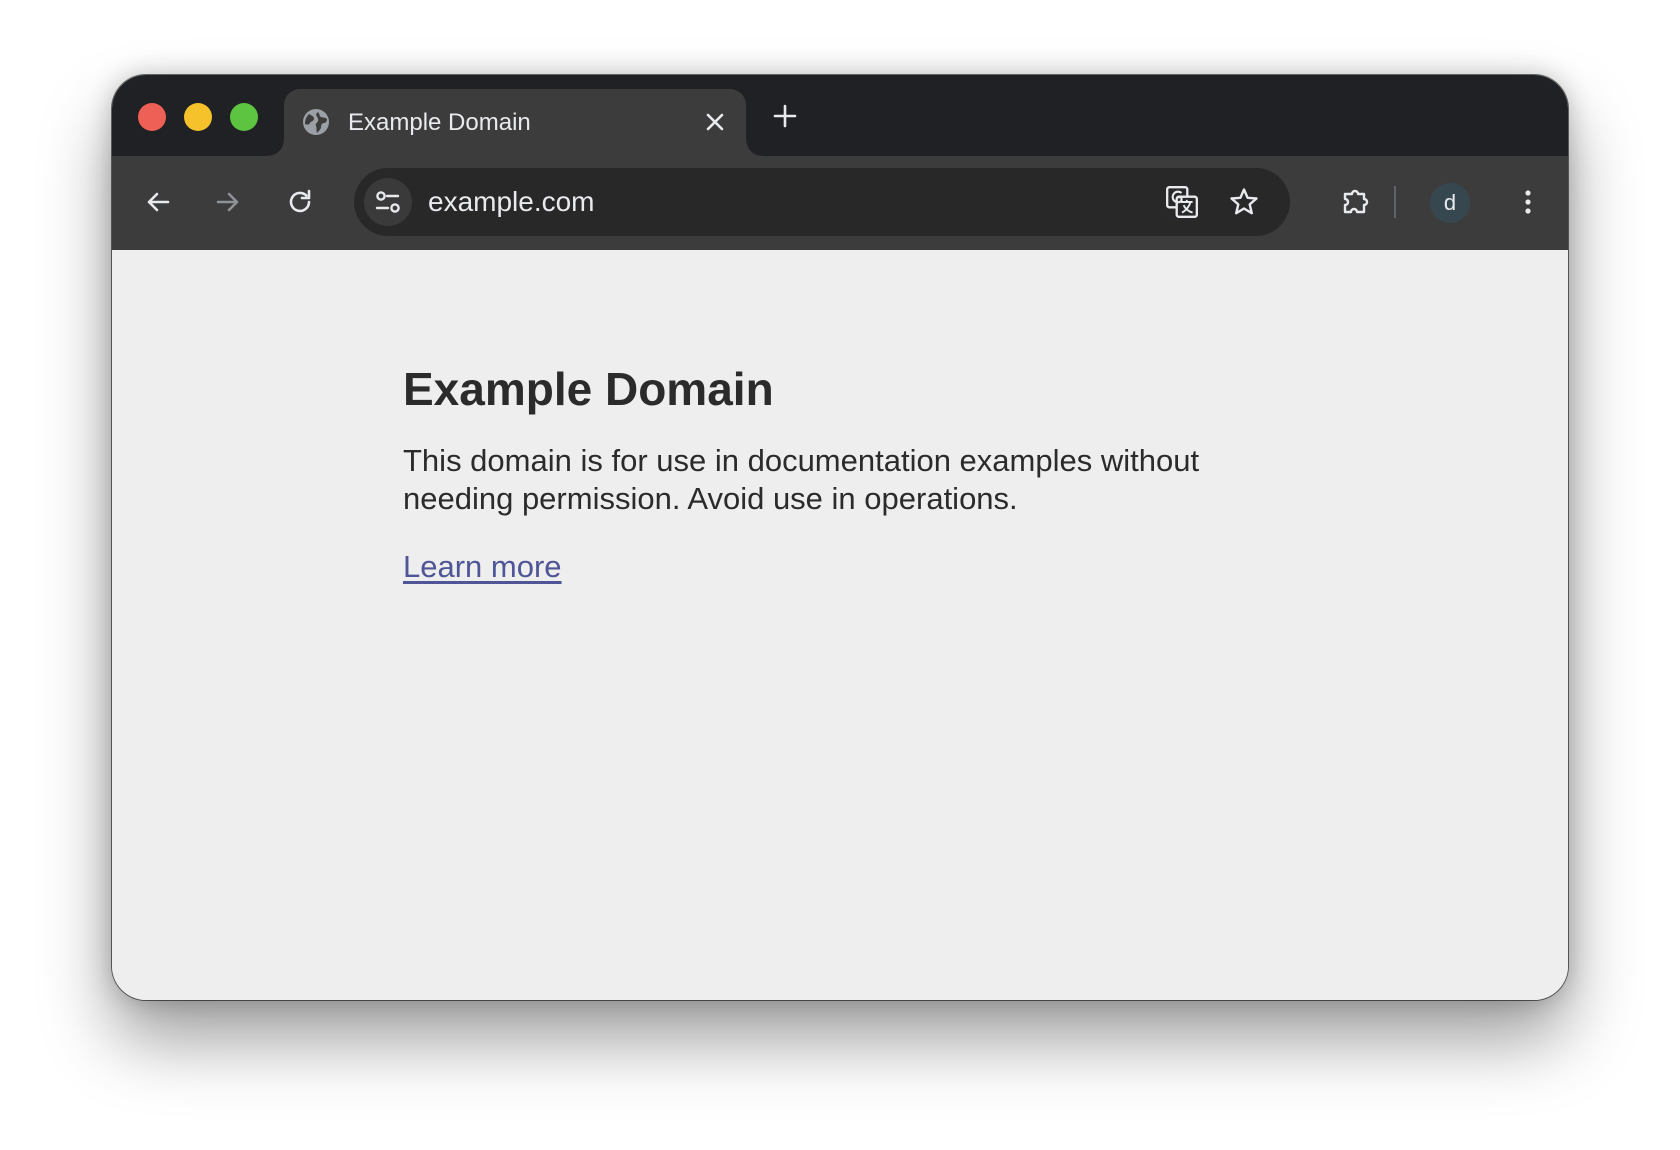 The width and height of the screenshot is (1680, 1150). What do you see at coordinates (198, 117) in the screenshot?
I see `minimize-window-button` at bounding box center [198, 117].